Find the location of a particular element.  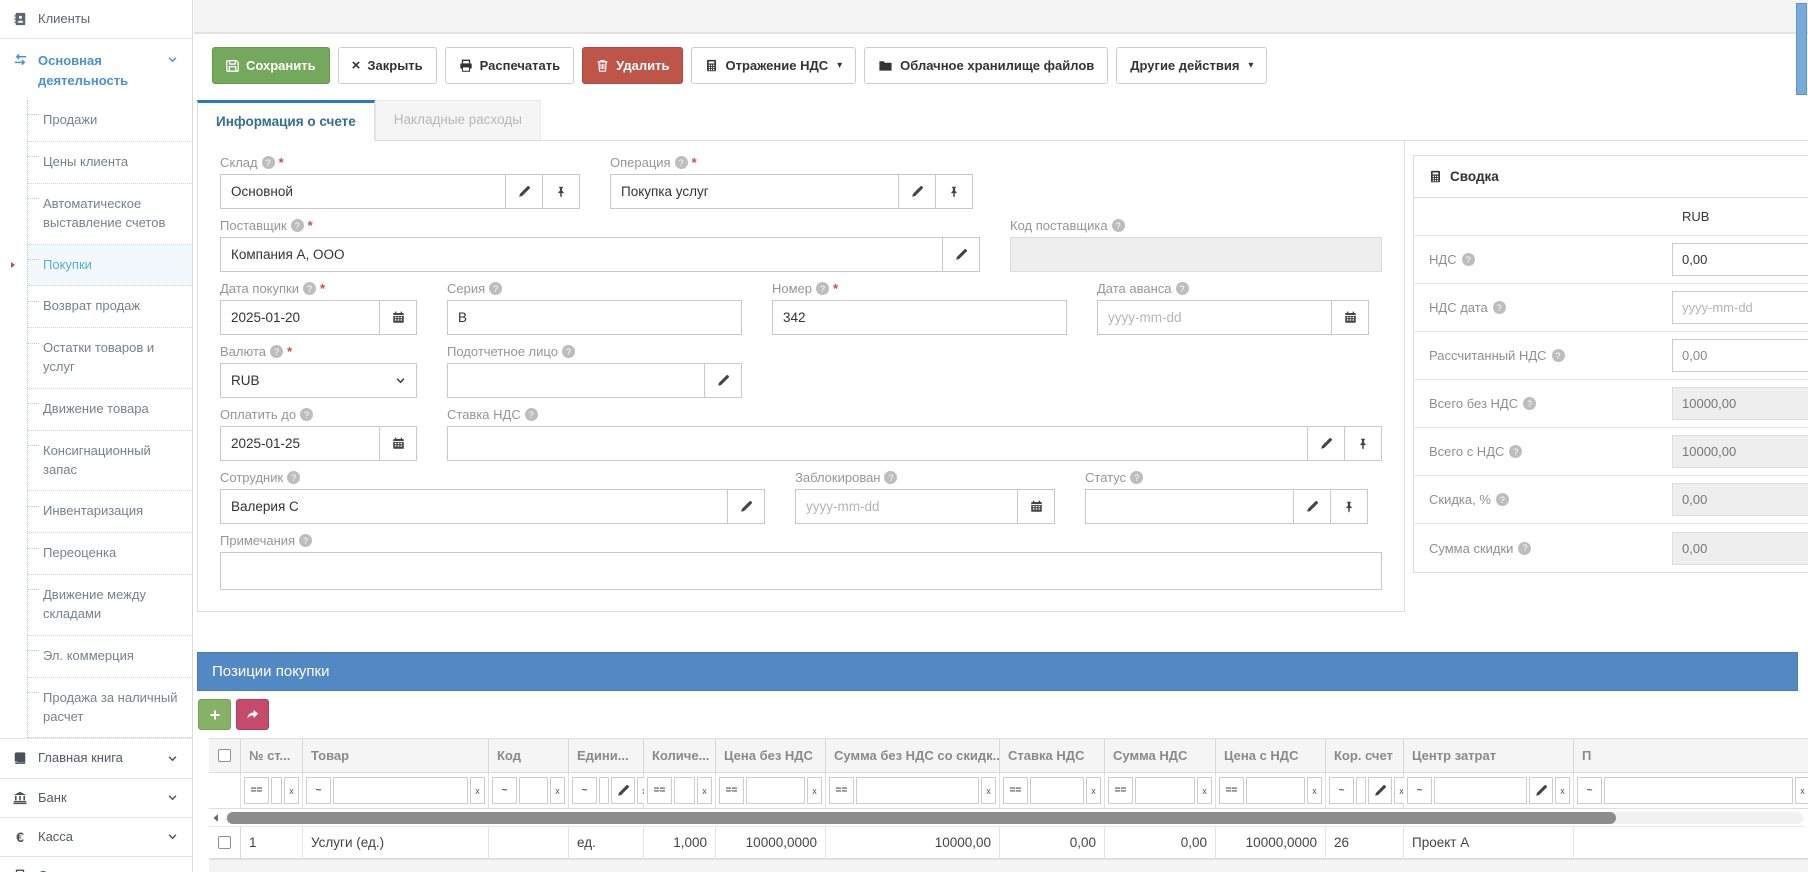

calculated-vat-input is located at coordinates (1740, 355).